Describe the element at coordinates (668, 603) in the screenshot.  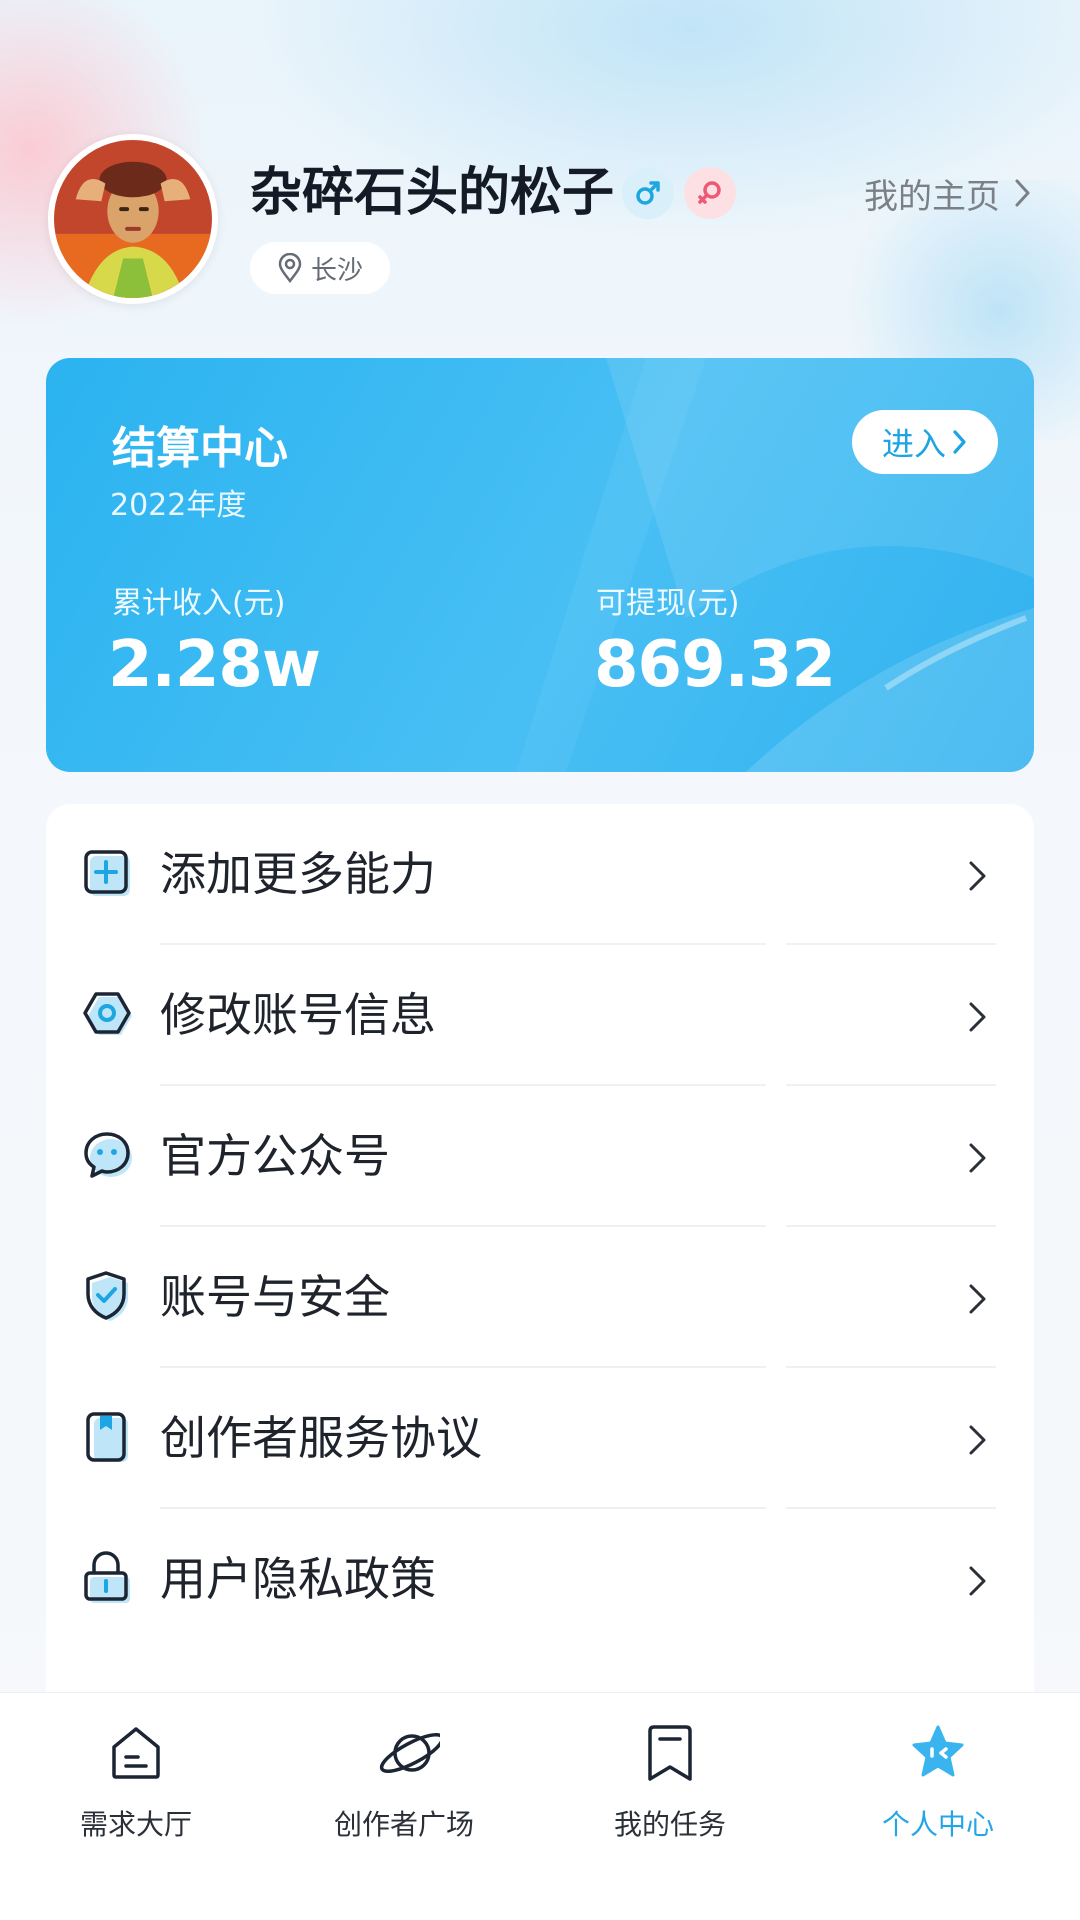
I see `withdrawable-label: 可提现(元)` at that location.